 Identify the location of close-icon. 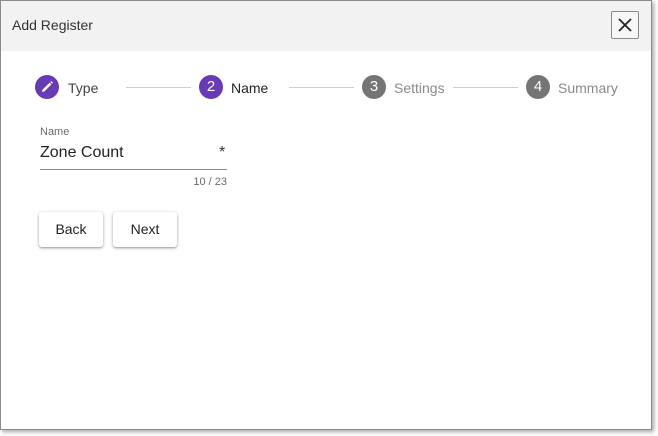
(625, 25).